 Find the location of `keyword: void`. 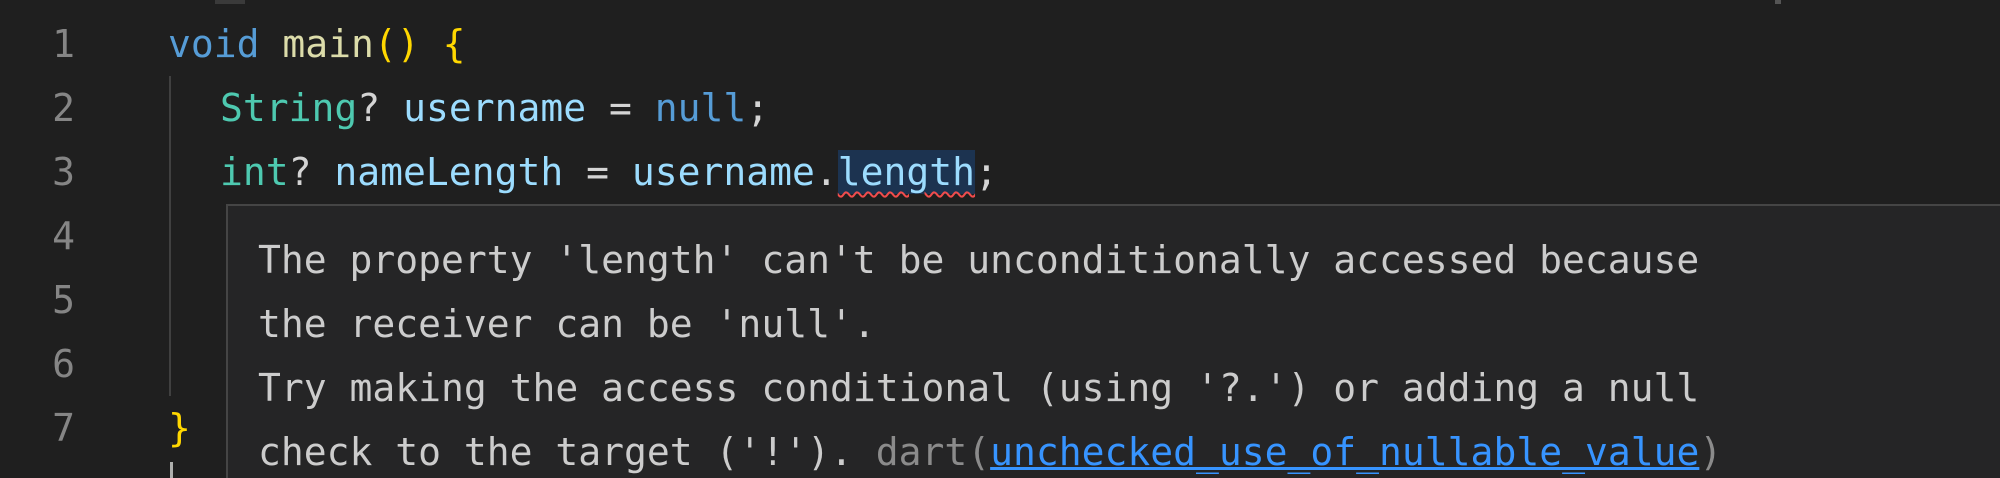

keyword: void is located at coordinates (214, 44).